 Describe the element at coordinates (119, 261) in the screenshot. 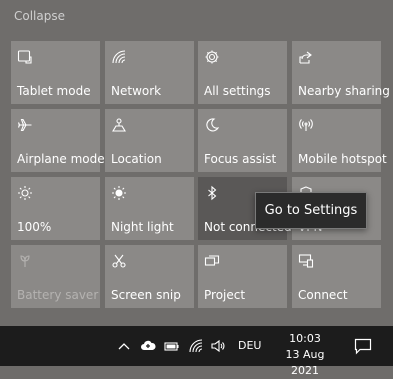

I see `screen-snip-icon` at that location.